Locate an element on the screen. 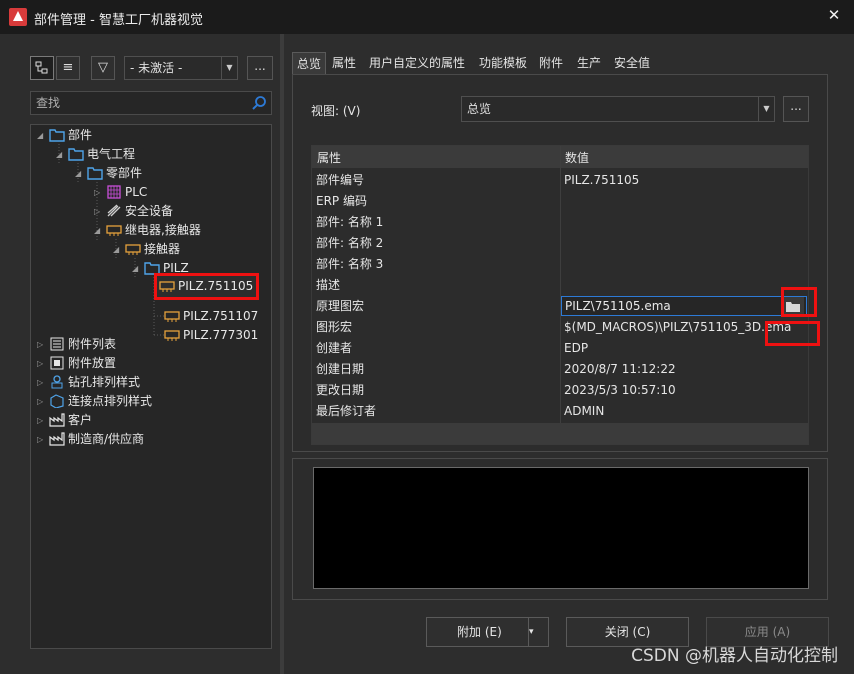 The image size is (854, 674). tree-item-pilz-777301: PILZ.777301 is located at coordinates (211, 335).